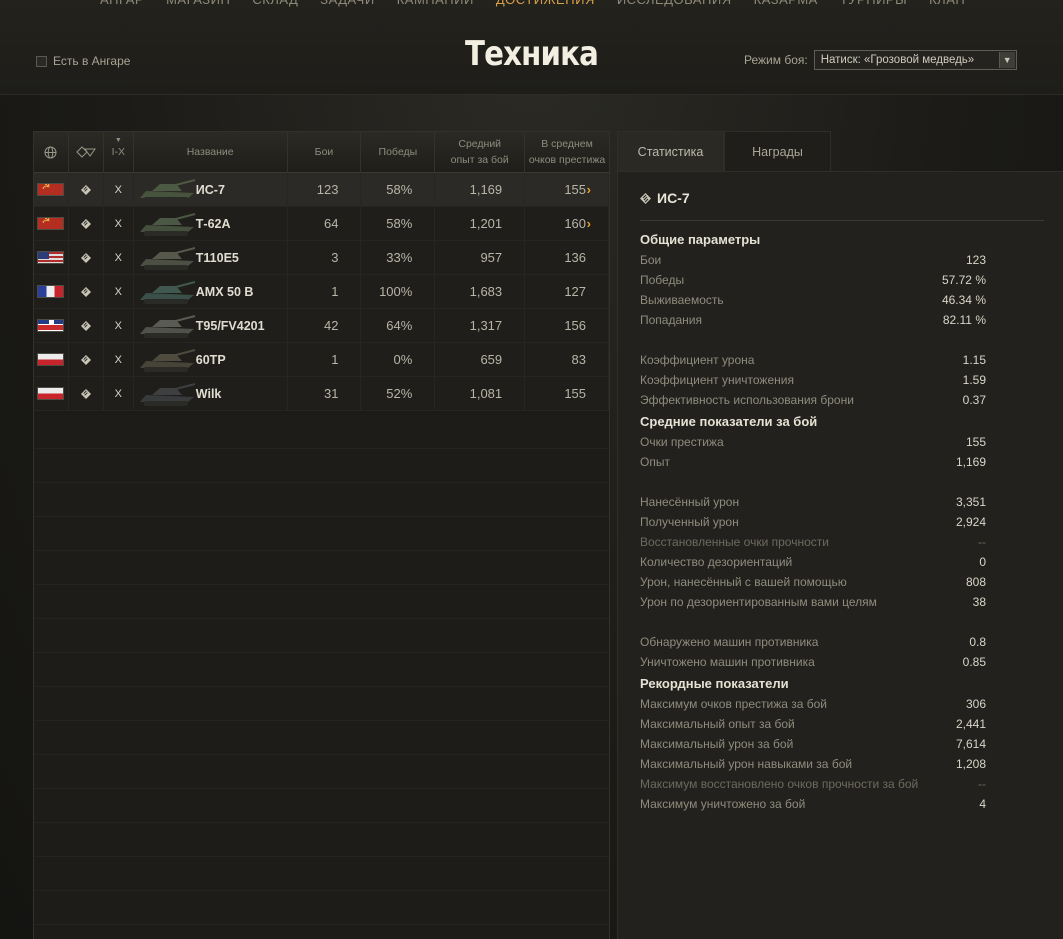 This screenshot has width=1063, height=939. What do you see at coordinates (322, 224) in the screenshot?
I see `table-row: X Т-62А 6458%1,201160›` at bounding box center [322, 224].